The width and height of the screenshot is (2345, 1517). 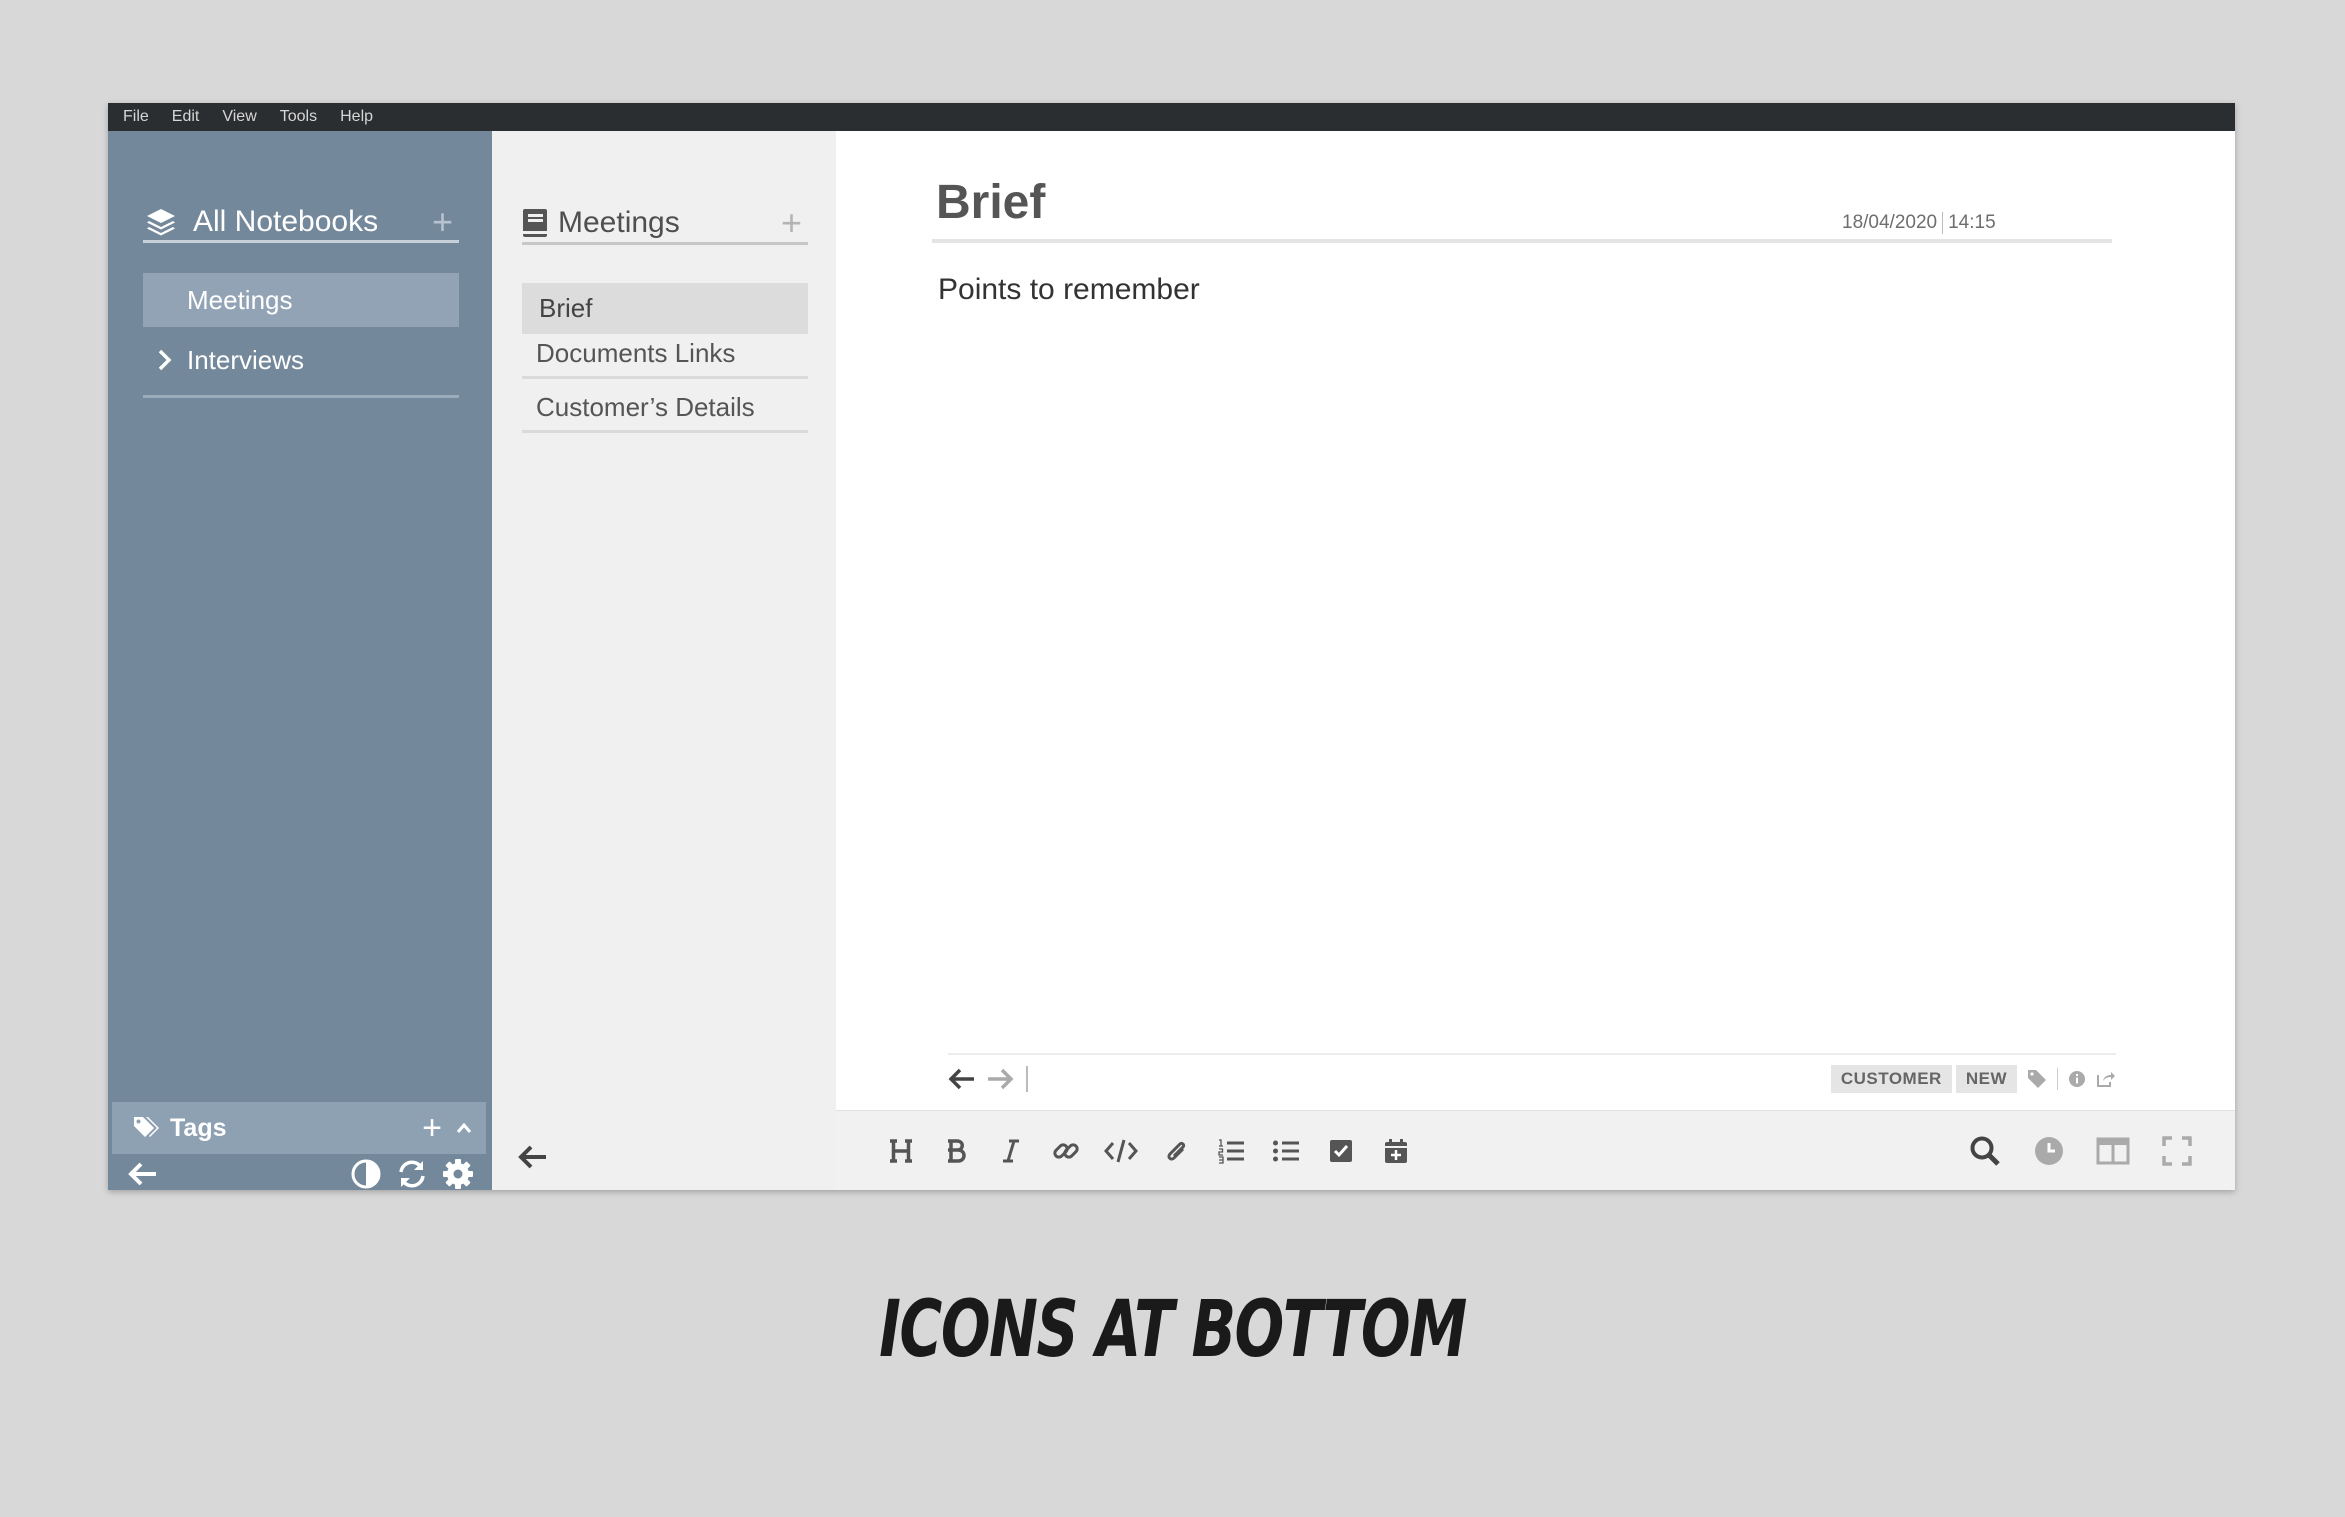 I want to click on editor-toolbar, so click(x=1535, y=1150).